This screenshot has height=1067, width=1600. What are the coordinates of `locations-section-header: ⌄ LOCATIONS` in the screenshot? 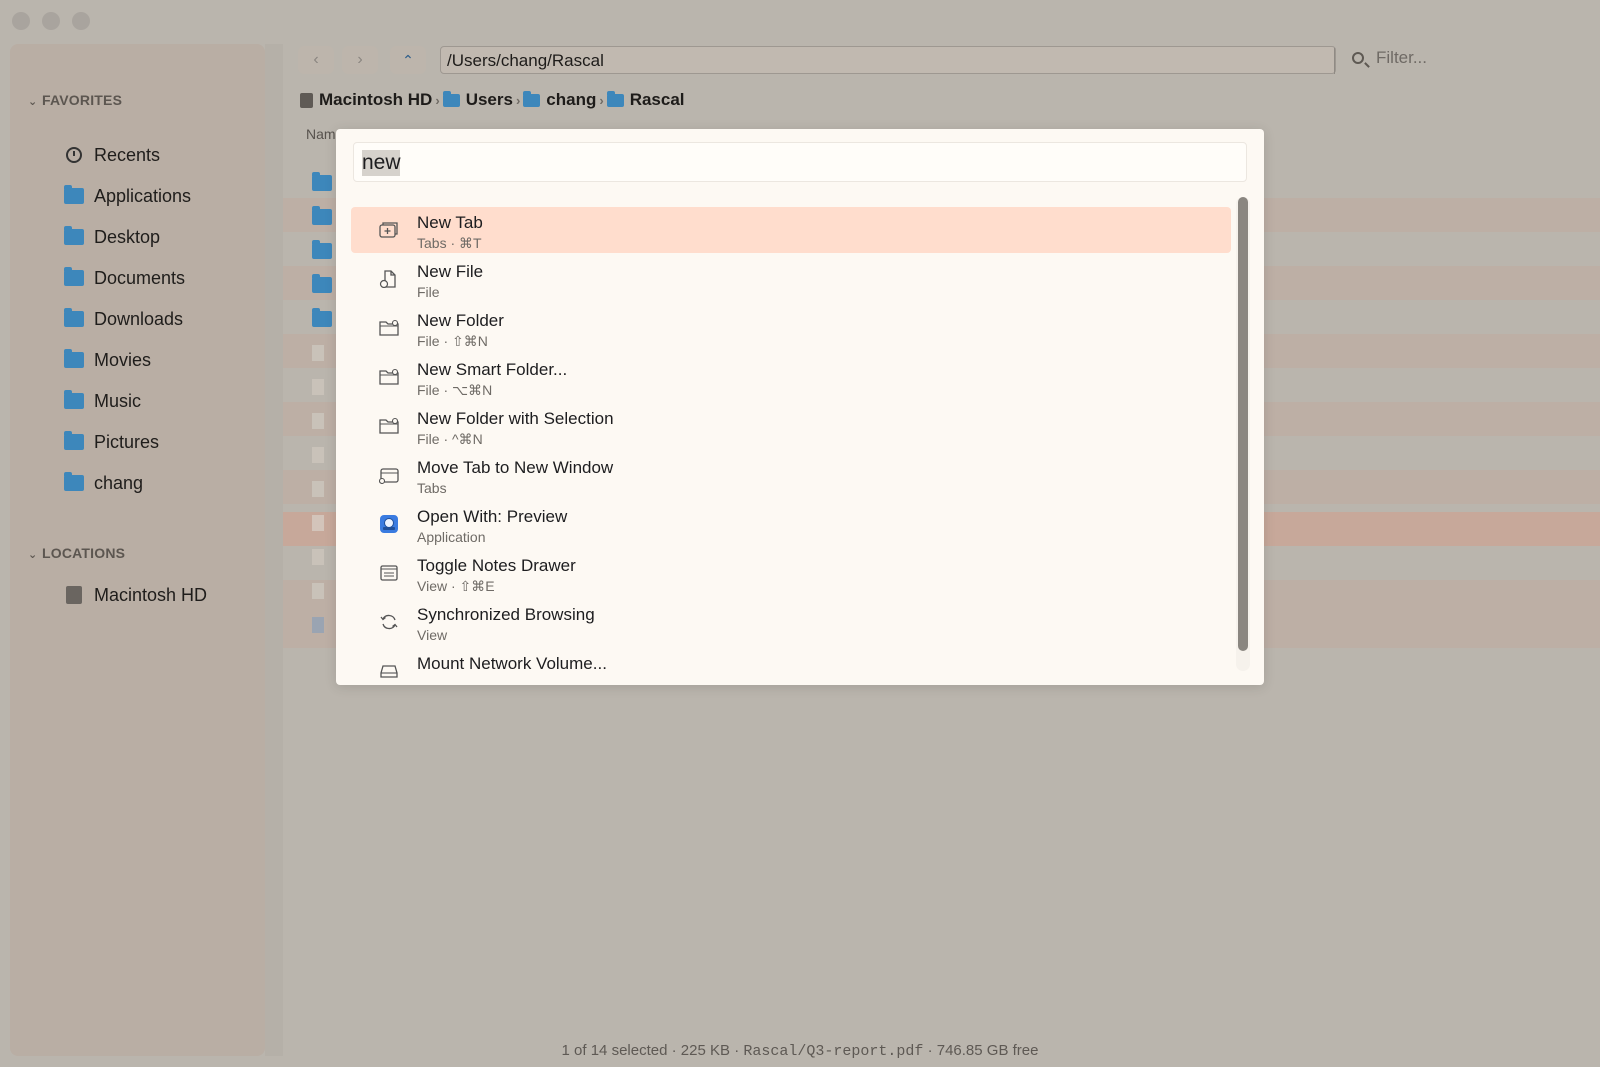 It's located at (76, 553).